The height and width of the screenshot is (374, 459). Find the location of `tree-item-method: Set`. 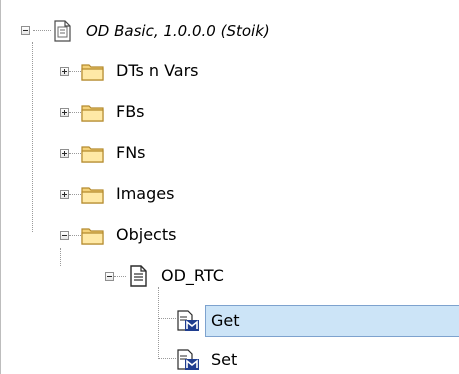

tree-item-method: Set is located at coordinates (208, 360).